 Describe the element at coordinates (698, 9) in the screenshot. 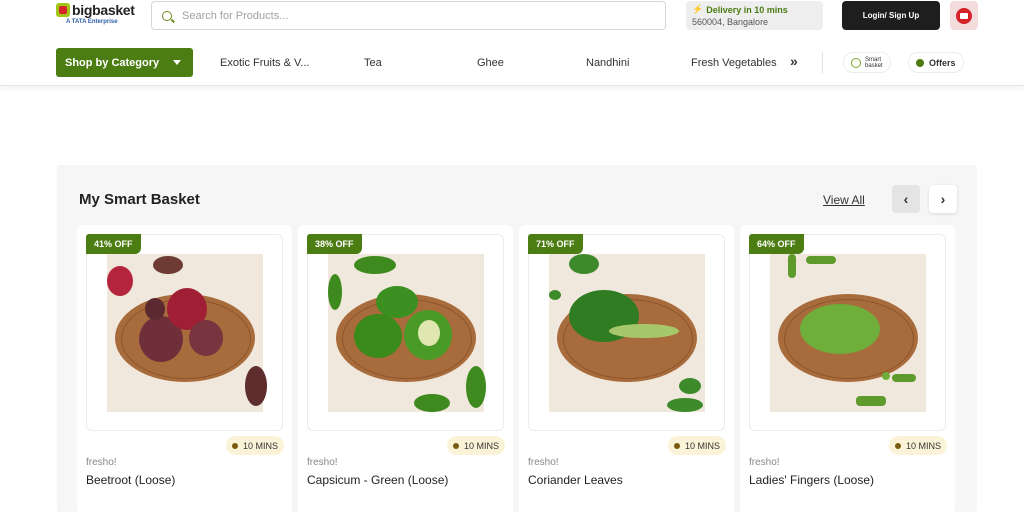

I see `lightning-bolt-icon: ⚡` at that location.